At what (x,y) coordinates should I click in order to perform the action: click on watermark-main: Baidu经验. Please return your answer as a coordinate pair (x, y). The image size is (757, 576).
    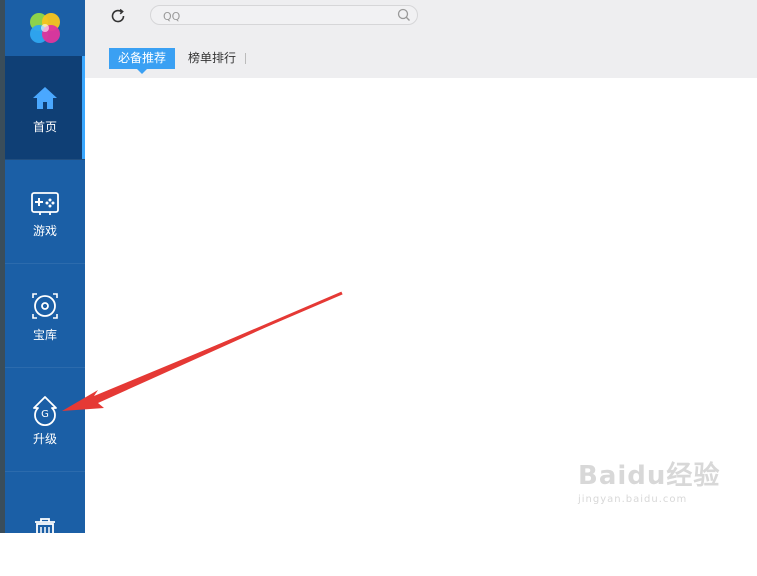
    Looking at the image, I should click on (649, 476).